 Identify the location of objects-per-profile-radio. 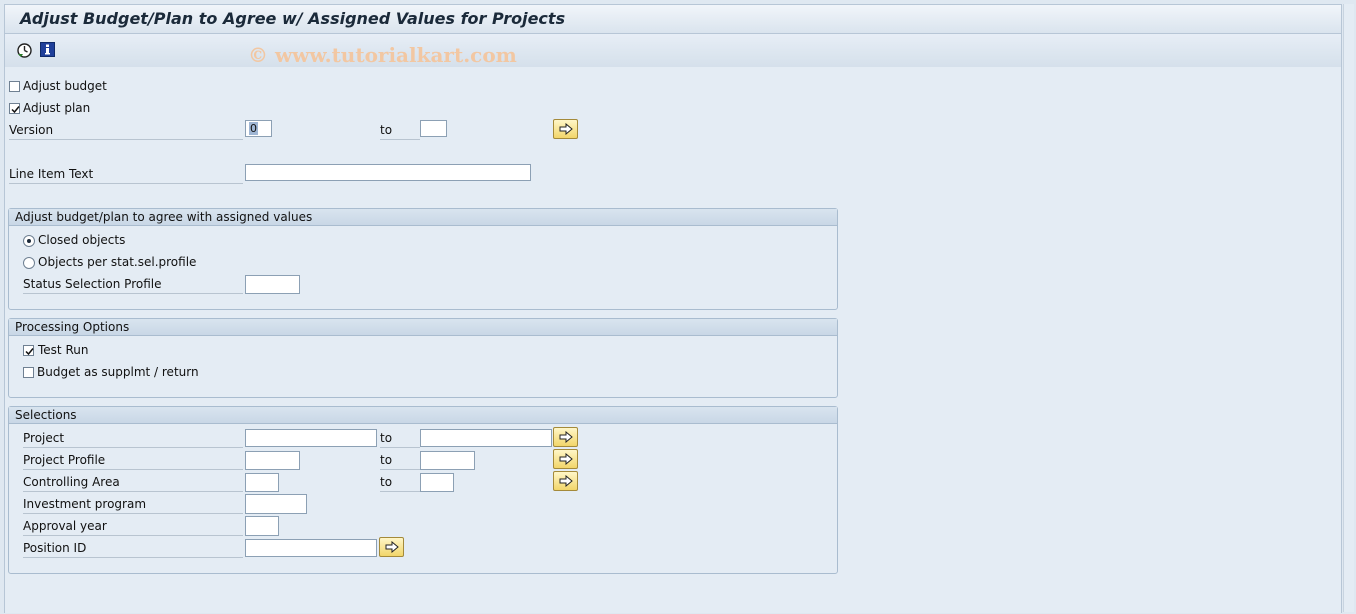
(29, 263).